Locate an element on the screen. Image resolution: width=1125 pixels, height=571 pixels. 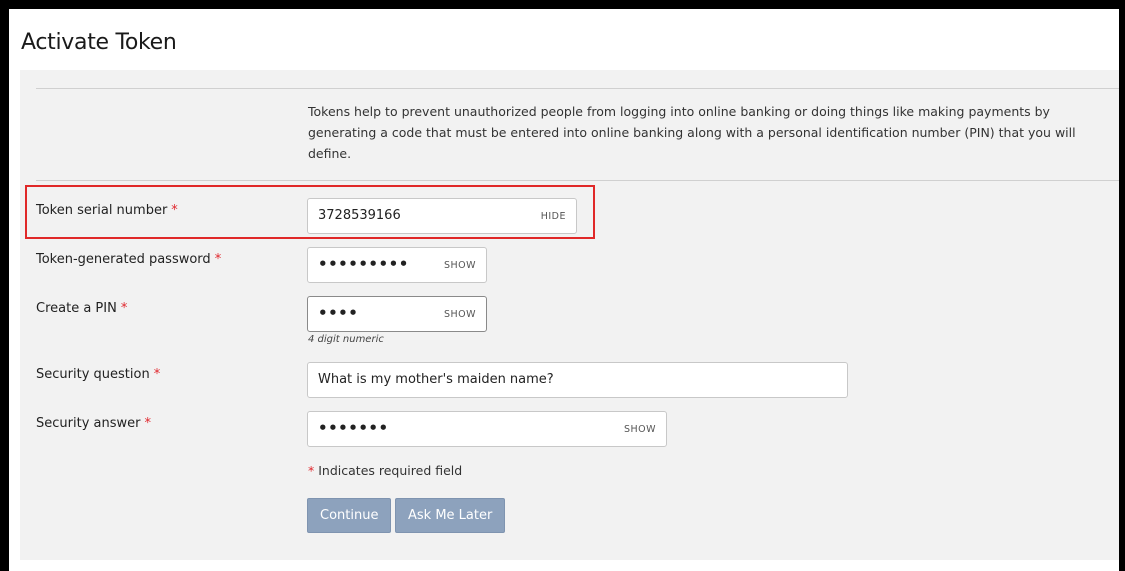
pin-input: •••• SHOW is located at coordinates (397, 314).